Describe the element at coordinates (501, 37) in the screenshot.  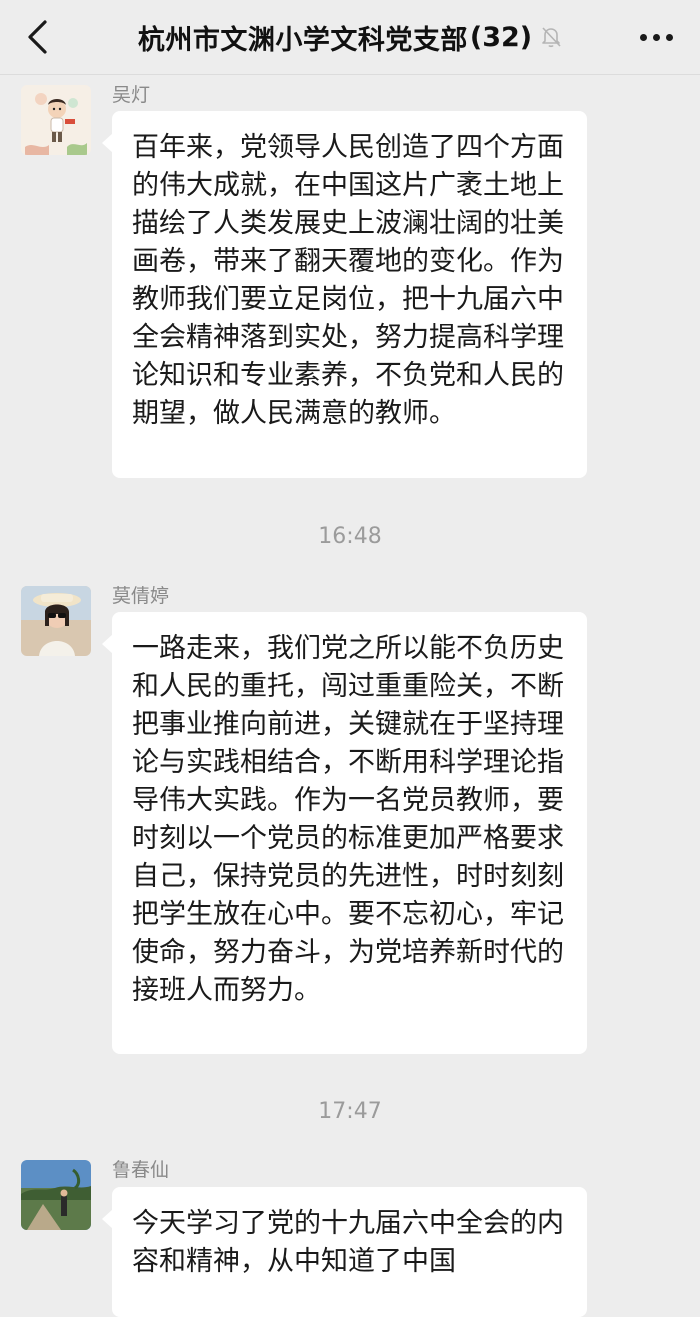
I see `member-count: (32)` at that location.